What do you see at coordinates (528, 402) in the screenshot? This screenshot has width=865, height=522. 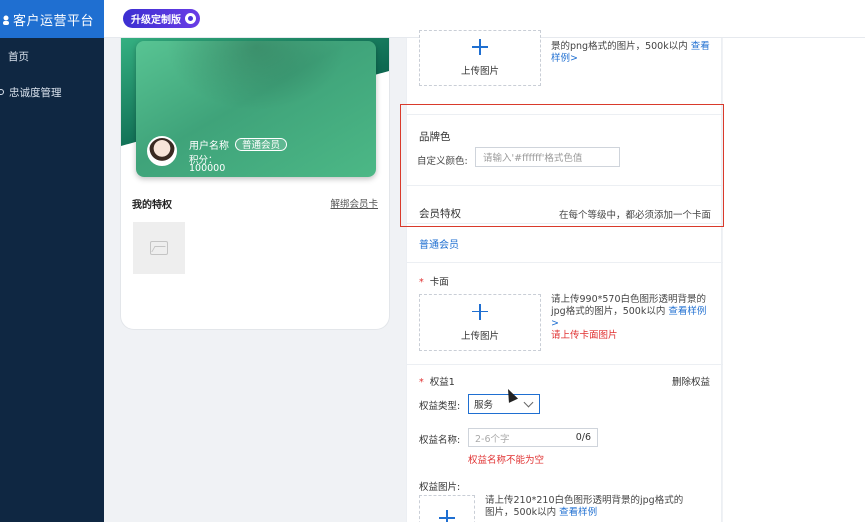 I see `chevron-down-icon` at bounding box center [528, 402].